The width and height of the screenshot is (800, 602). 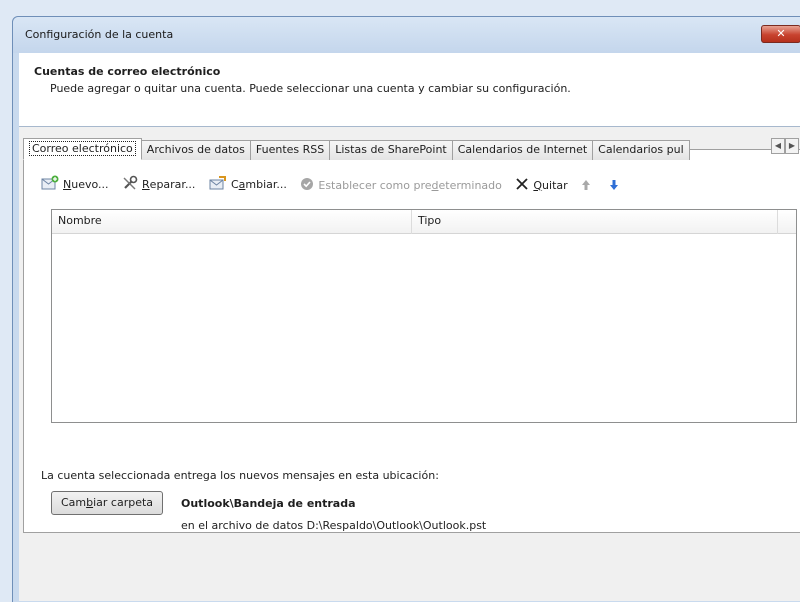 I want to click on delivery-folder-name: Outlook\Bandeja de entrada, so click(x=268, y=503).